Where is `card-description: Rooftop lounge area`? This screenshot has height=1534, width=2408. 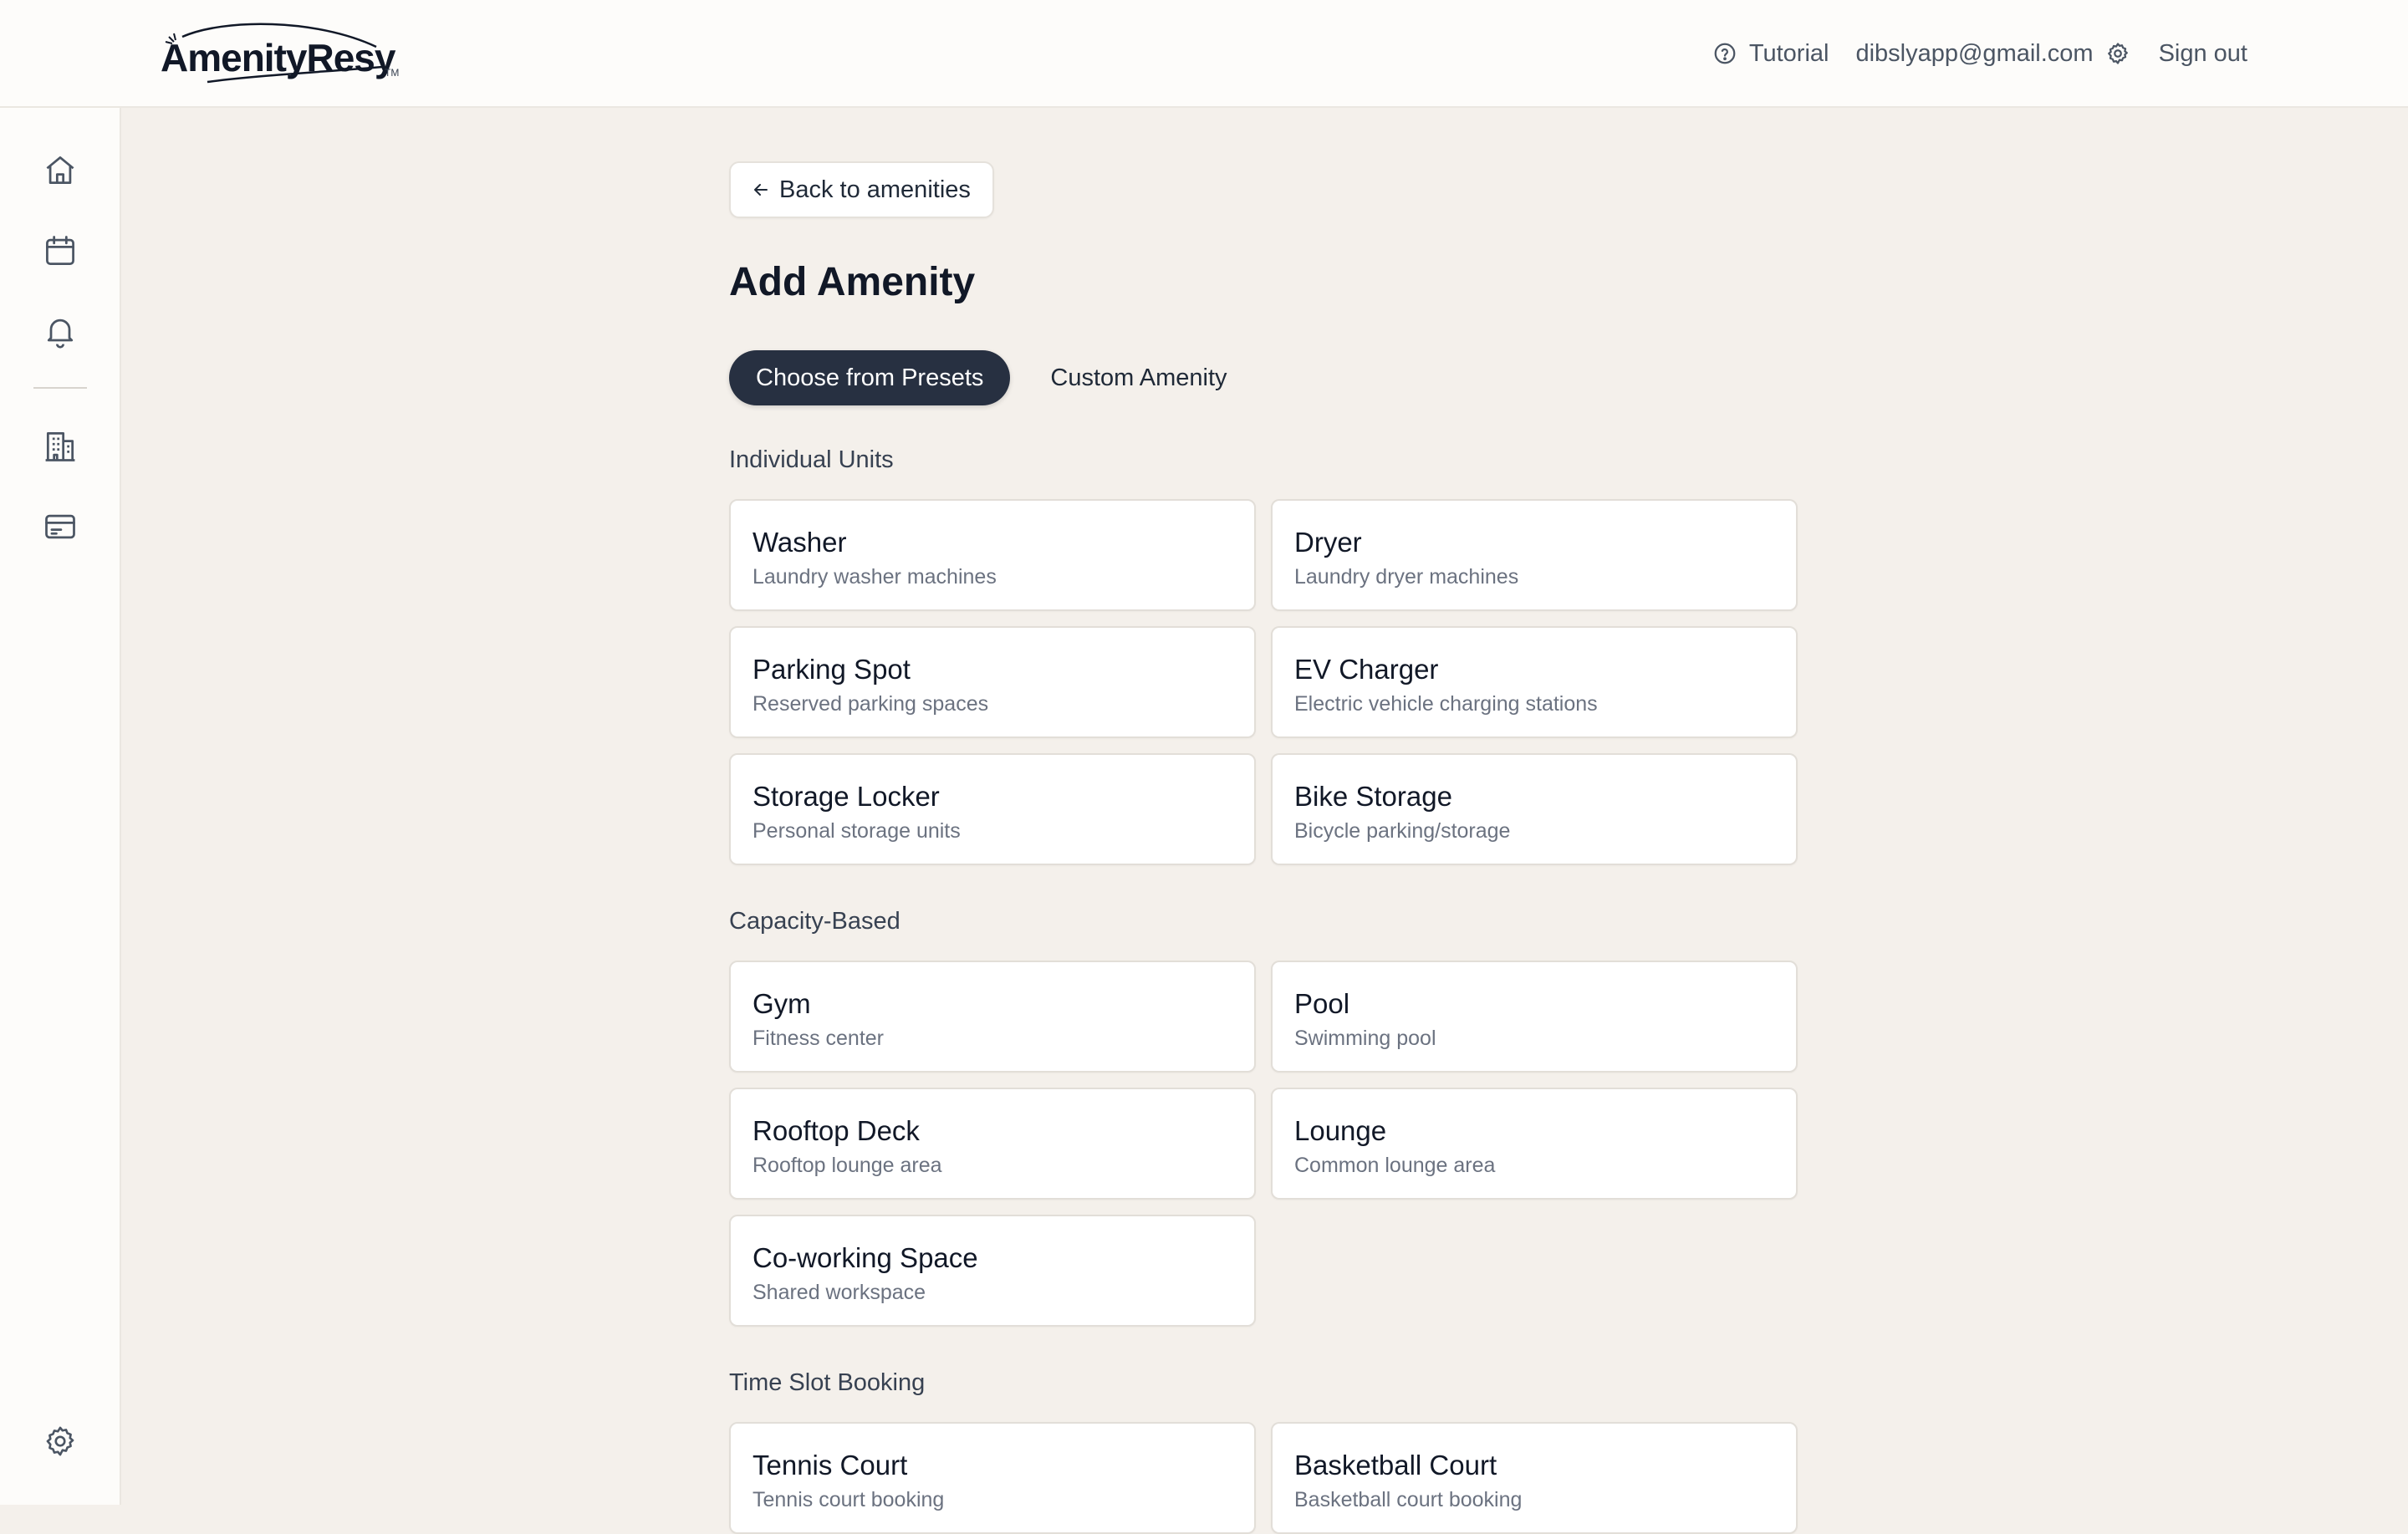
card-description: Rooftop lounge area is located at coordinates (847, 1165).